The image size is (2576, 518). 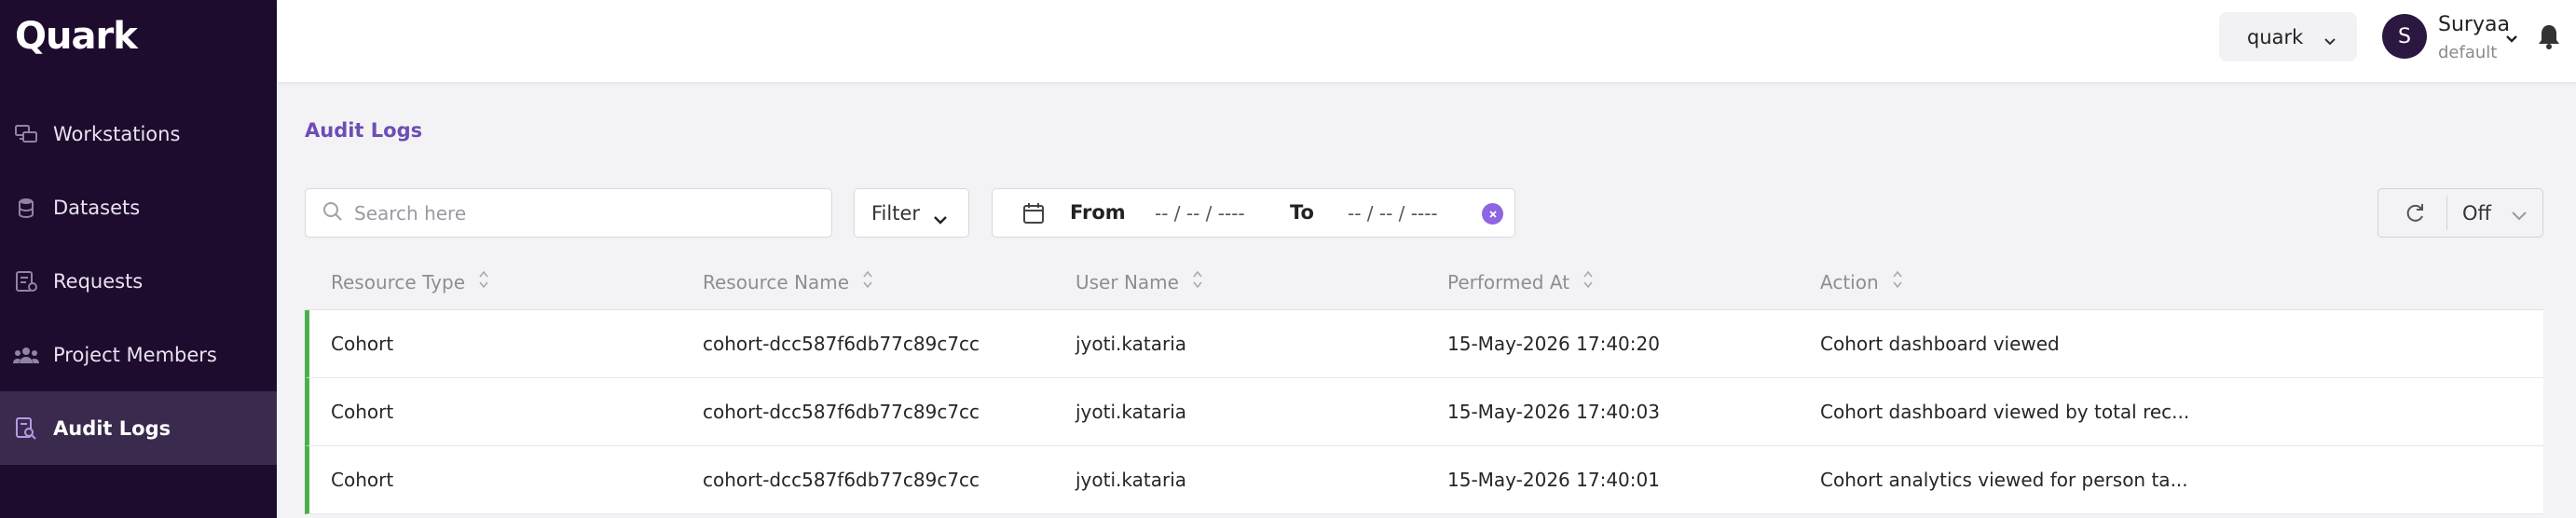 I want to click on from-label: From, so click(x=1098, y=212).